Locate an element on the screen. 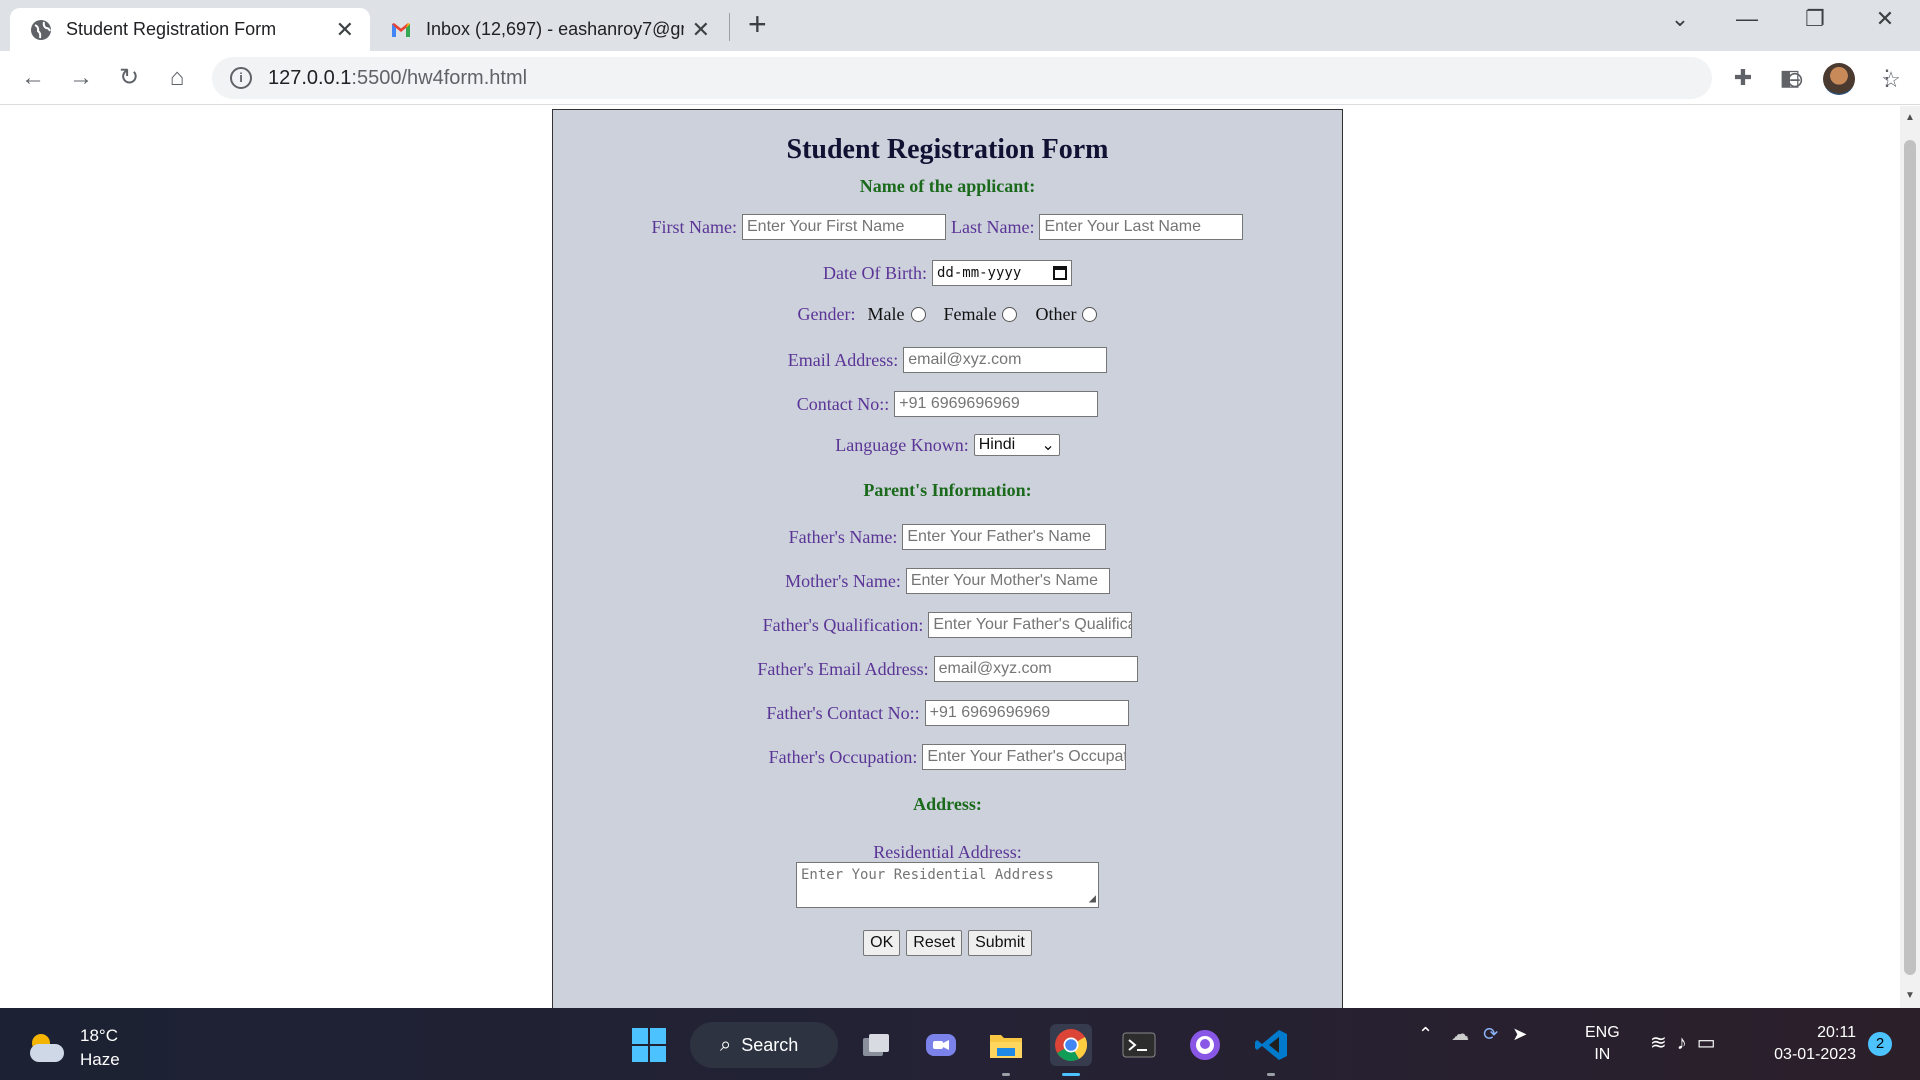 Image resolution: width=1920 pixels, height=1080 pixels. gender-male-radio is located at coordinates (918, 314).